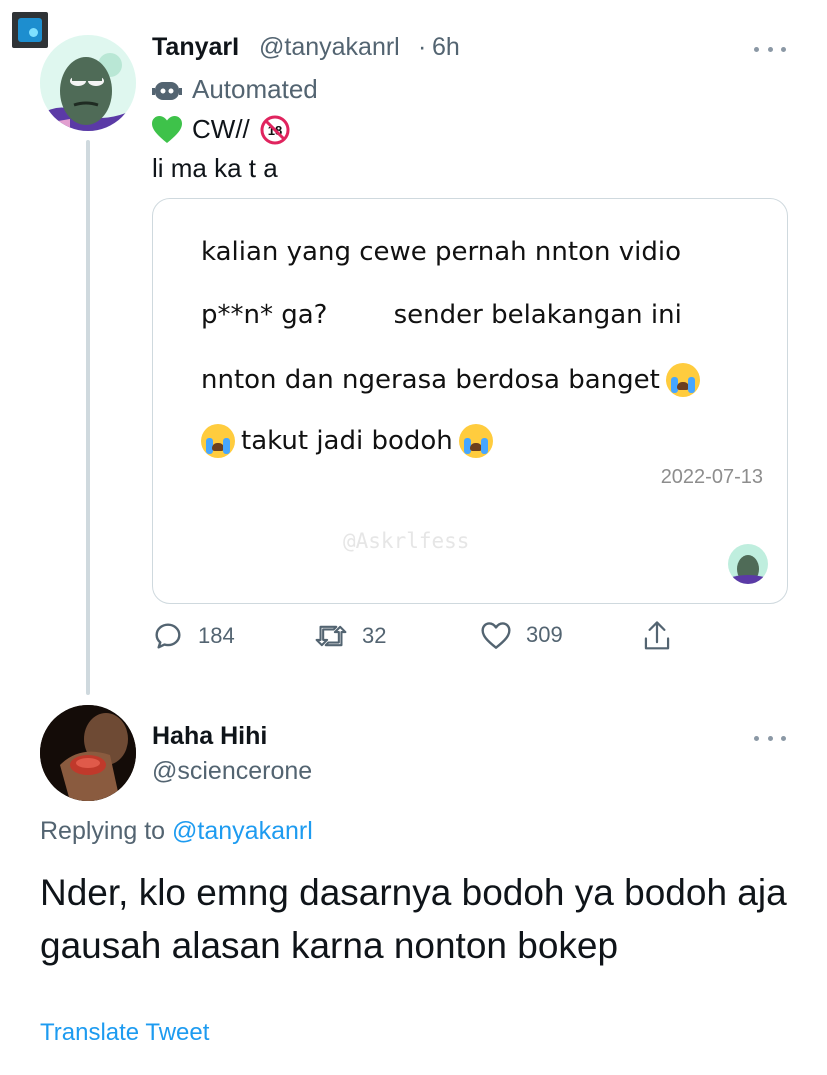  What do you see at coordinates (242, 831) in the screenshot?
I see `replying-to-link: @tanyakanrl` at bounding box center [242, 831].